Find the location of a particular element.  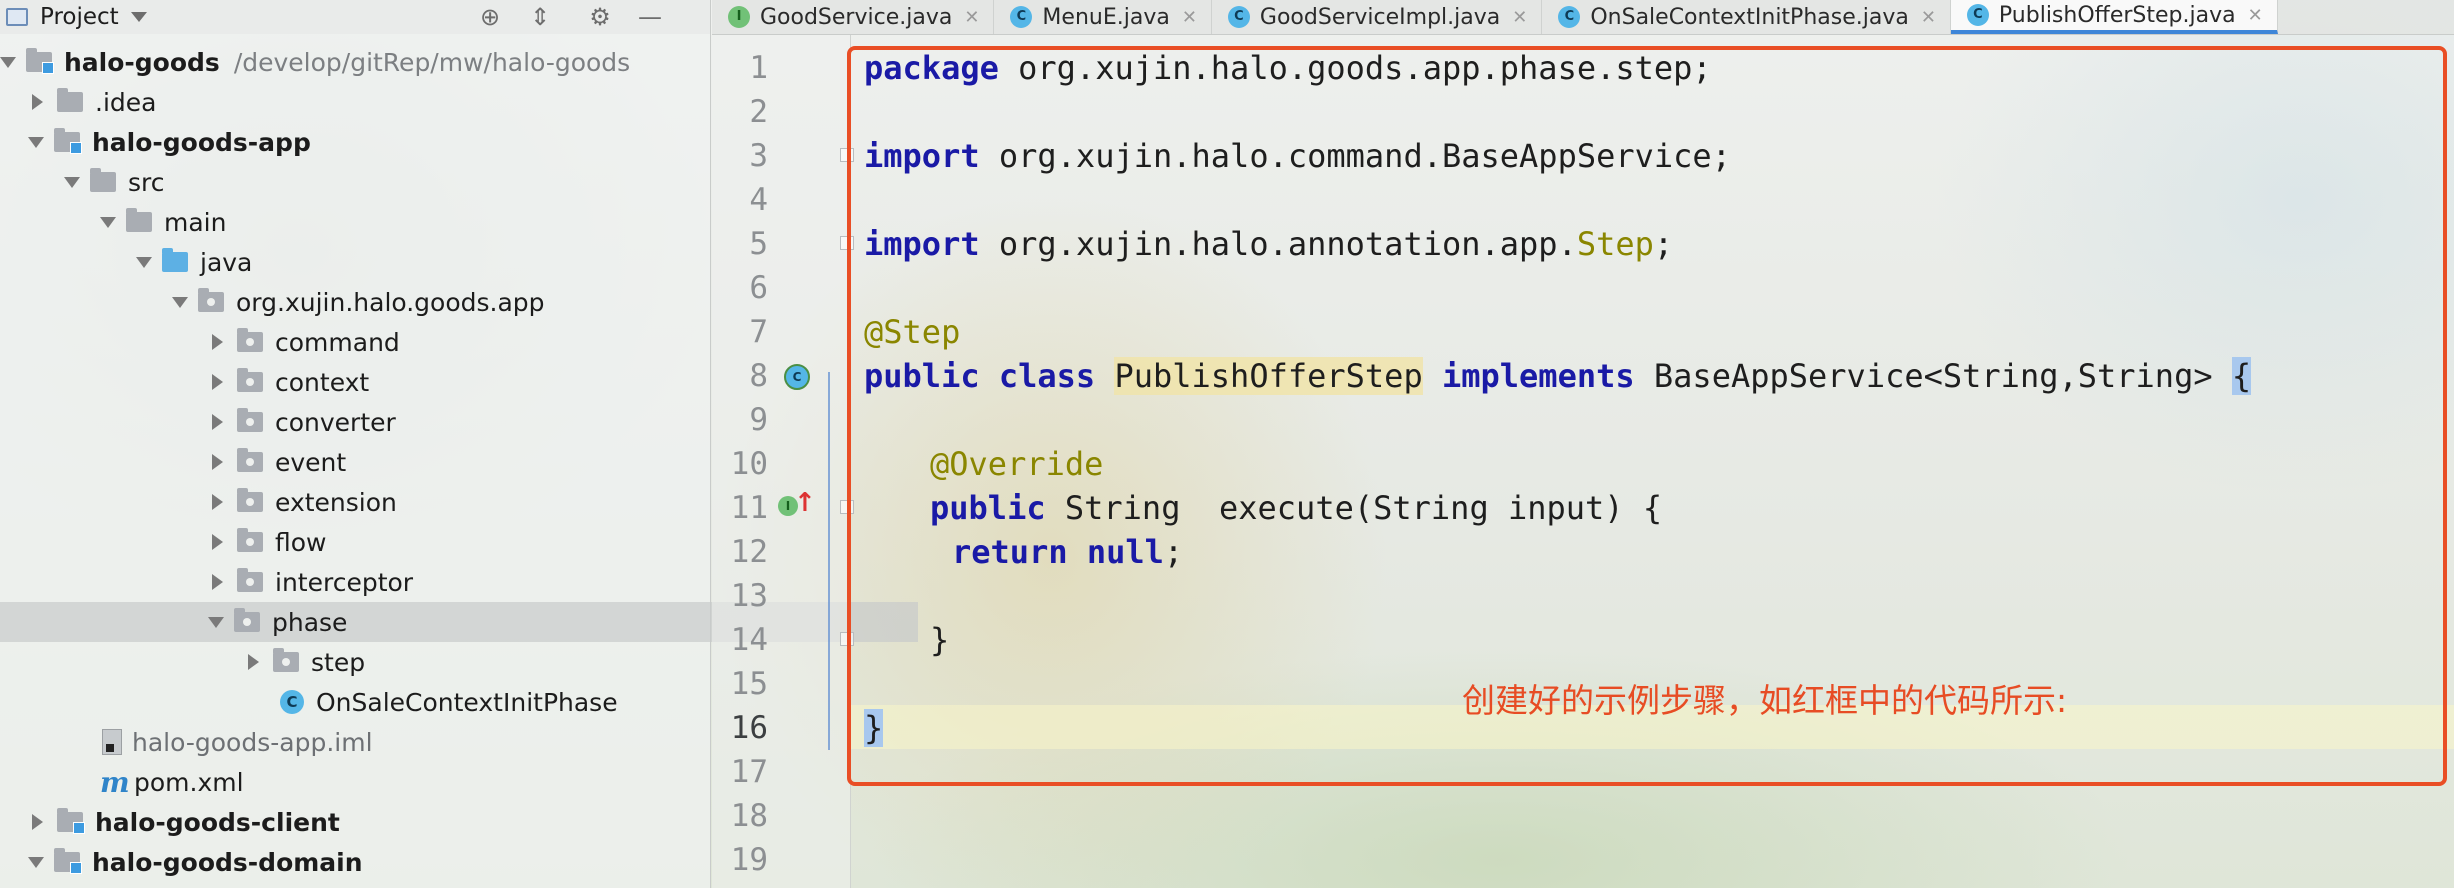

line-number: 1 is located at coordinates (758, 68).